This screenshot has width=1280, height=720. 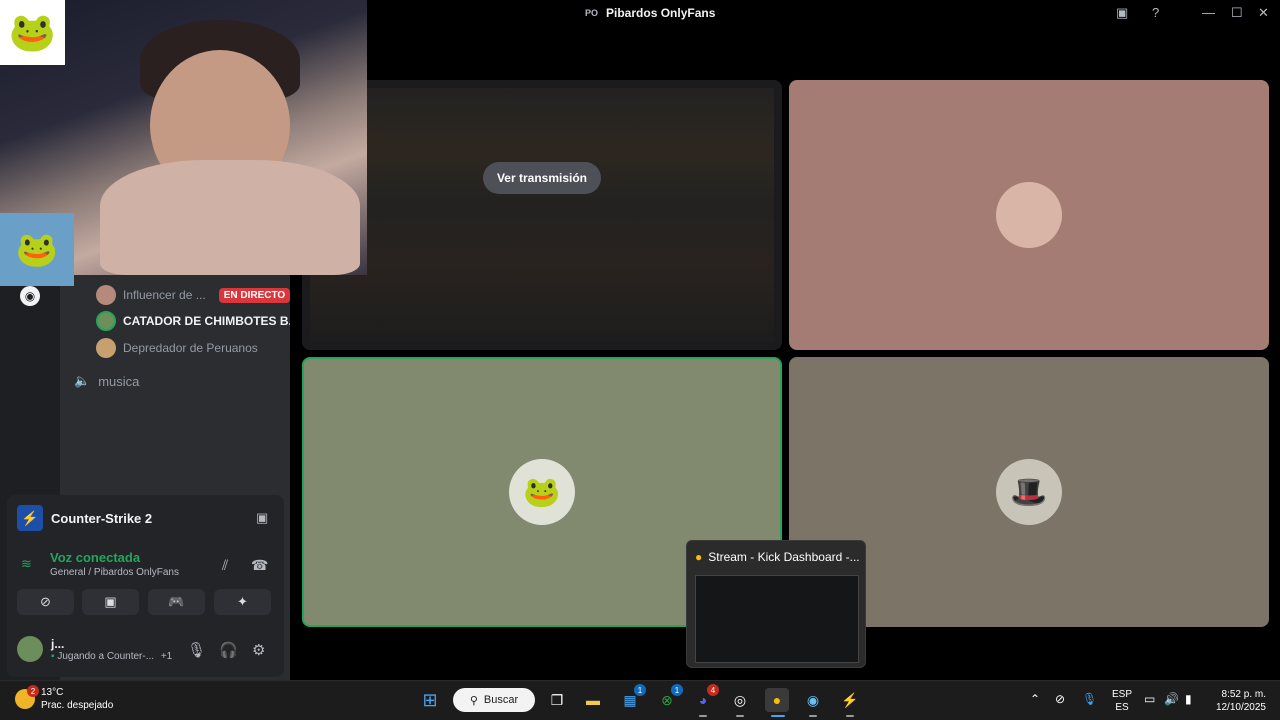 What do you see at coordinates (259, 565) in the screenshot?
I see `disconnect-icon: ☎` at bounding box center [259, 565].